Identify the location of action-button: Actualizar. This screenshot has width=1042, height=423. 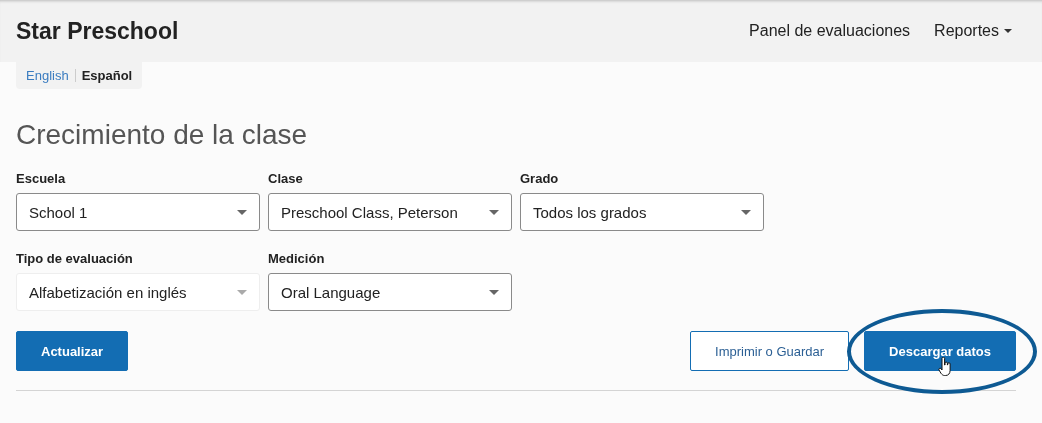
(72, 351).